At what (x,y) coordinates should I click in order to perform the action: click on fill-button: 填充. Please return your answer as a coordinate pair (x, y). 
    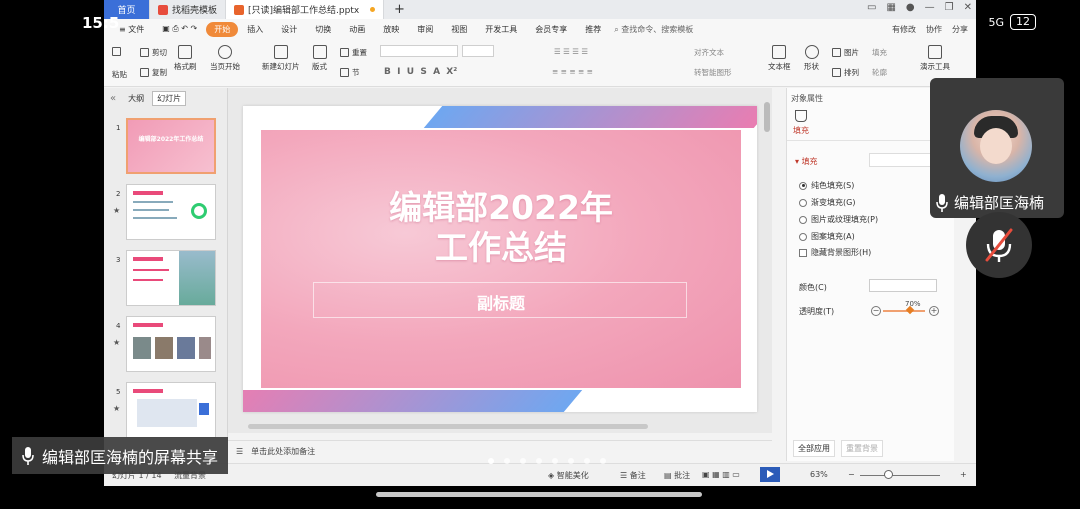
    Looking at the image, I should click on (879, 52).